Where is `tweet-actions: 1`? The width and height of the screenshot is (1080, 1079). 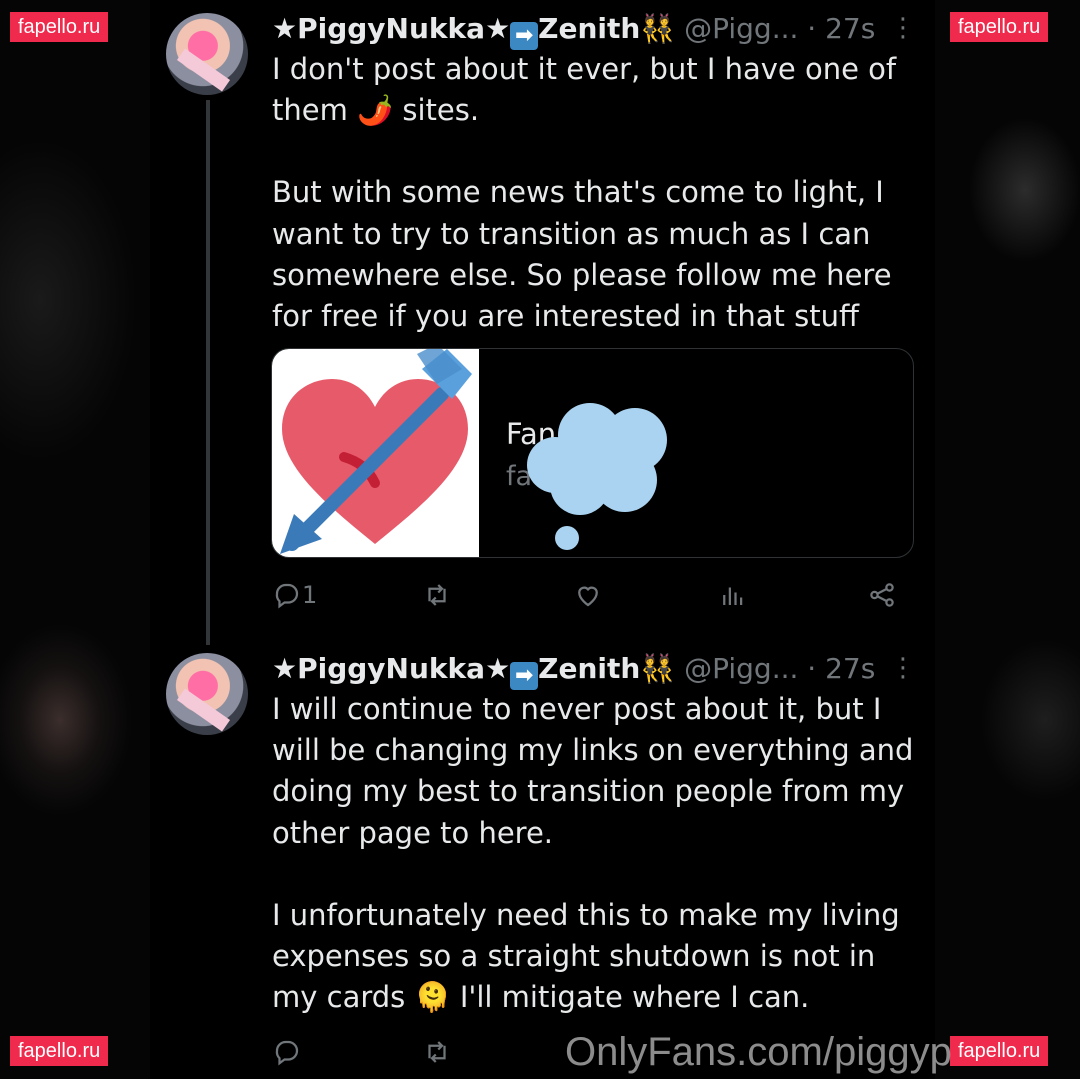 tweet-actions: 1 is located at coordinates (592, 595).